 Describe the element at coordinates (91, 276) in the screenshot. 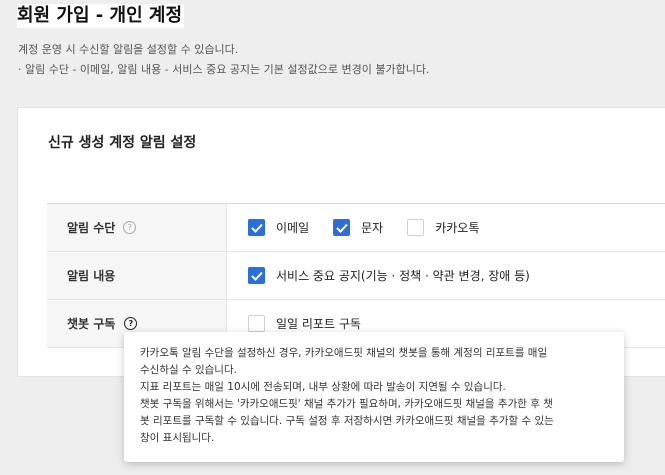

I see `row-label: 알림 내용` at that location.